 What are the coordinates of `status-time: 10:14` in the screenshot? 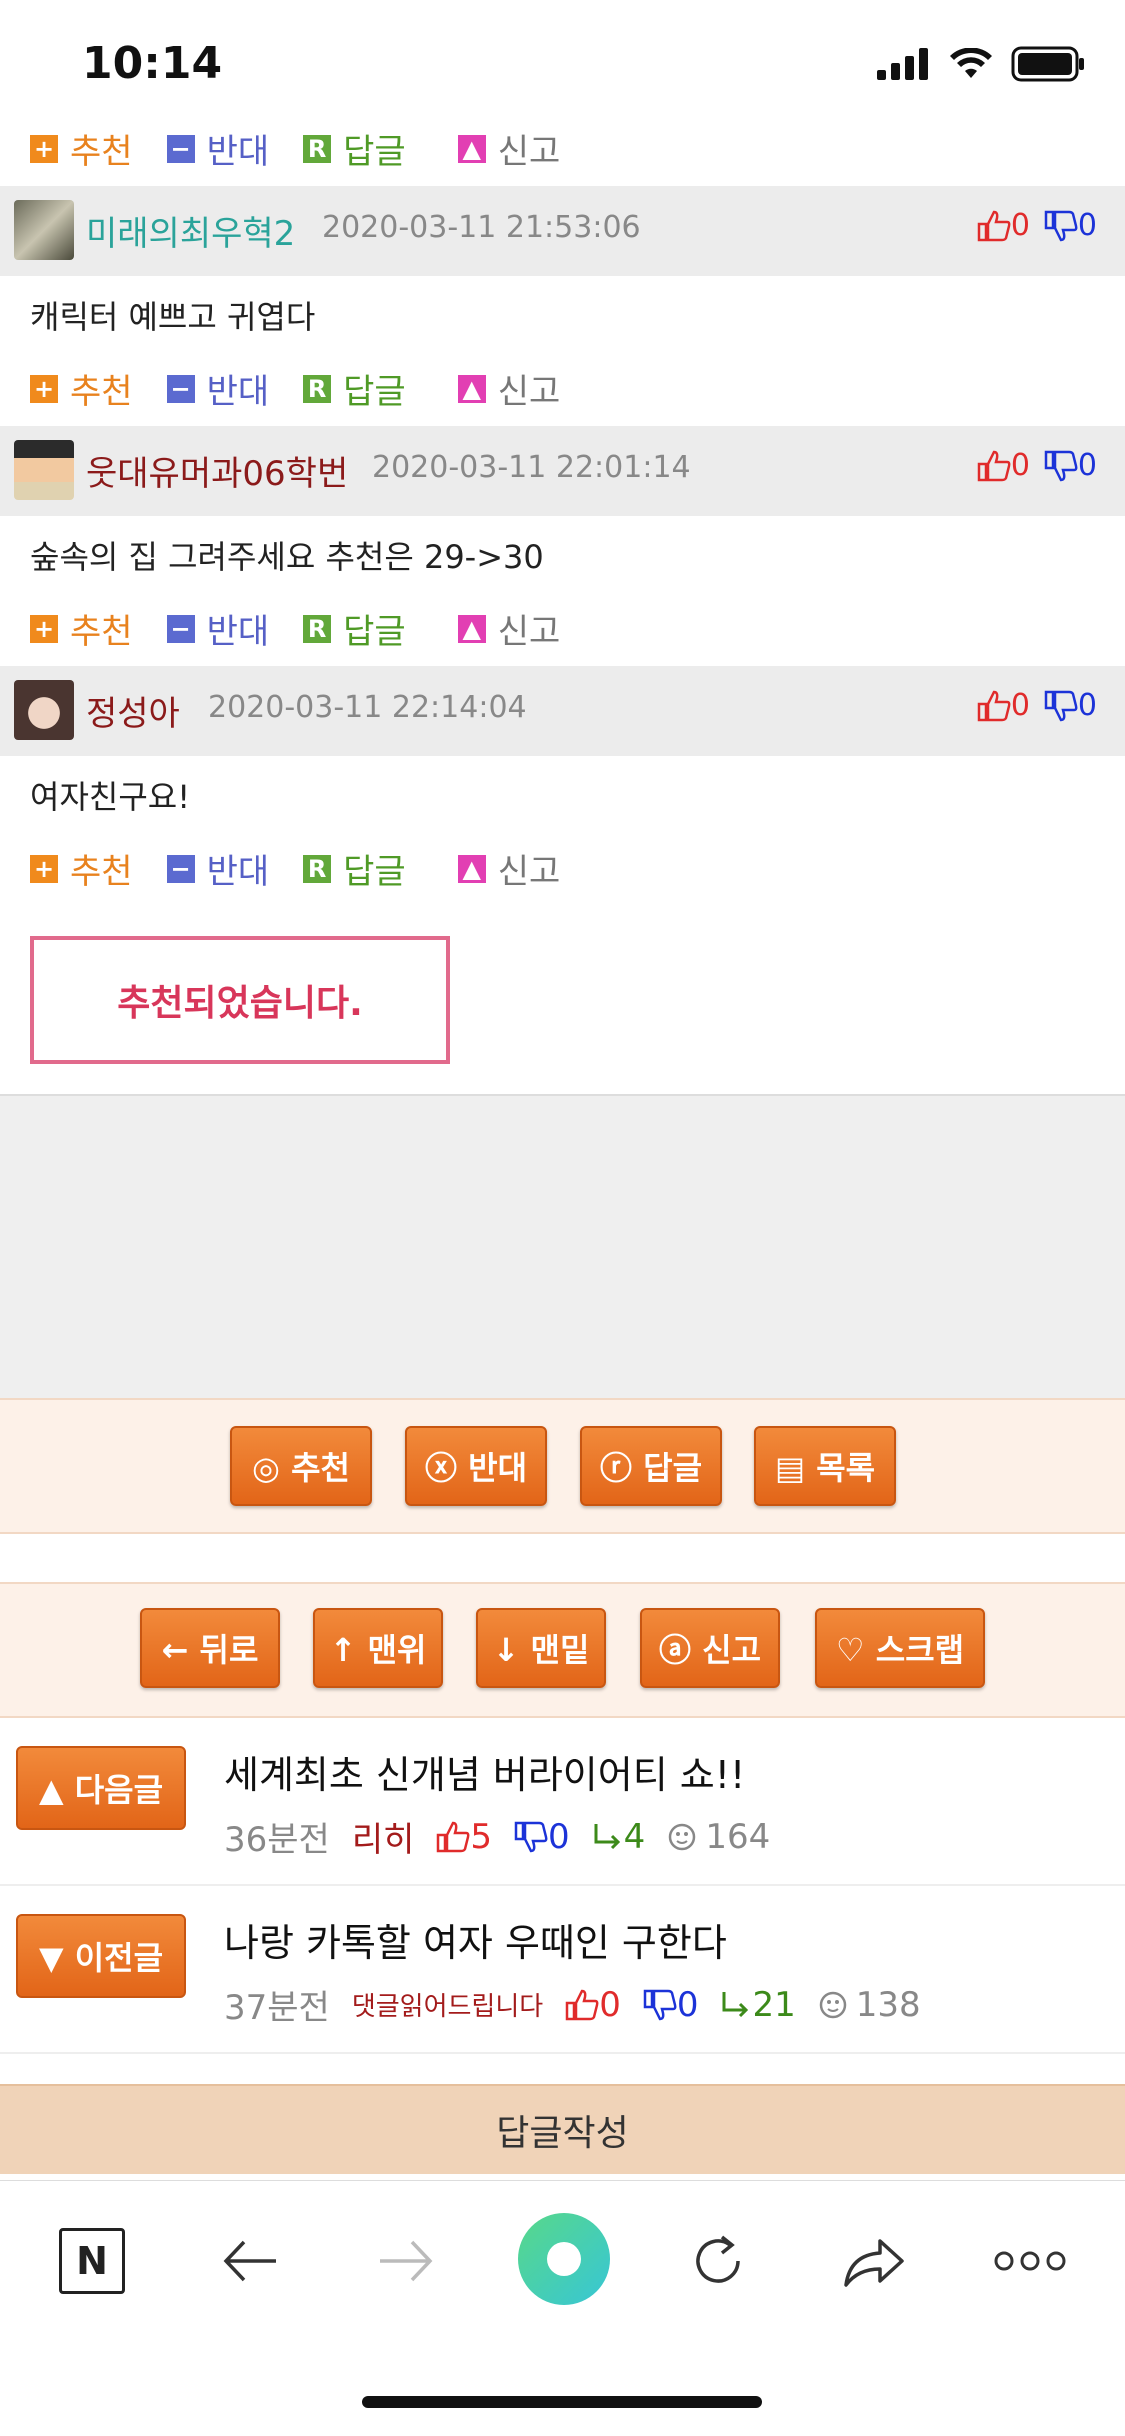 It's located at (152, 63).